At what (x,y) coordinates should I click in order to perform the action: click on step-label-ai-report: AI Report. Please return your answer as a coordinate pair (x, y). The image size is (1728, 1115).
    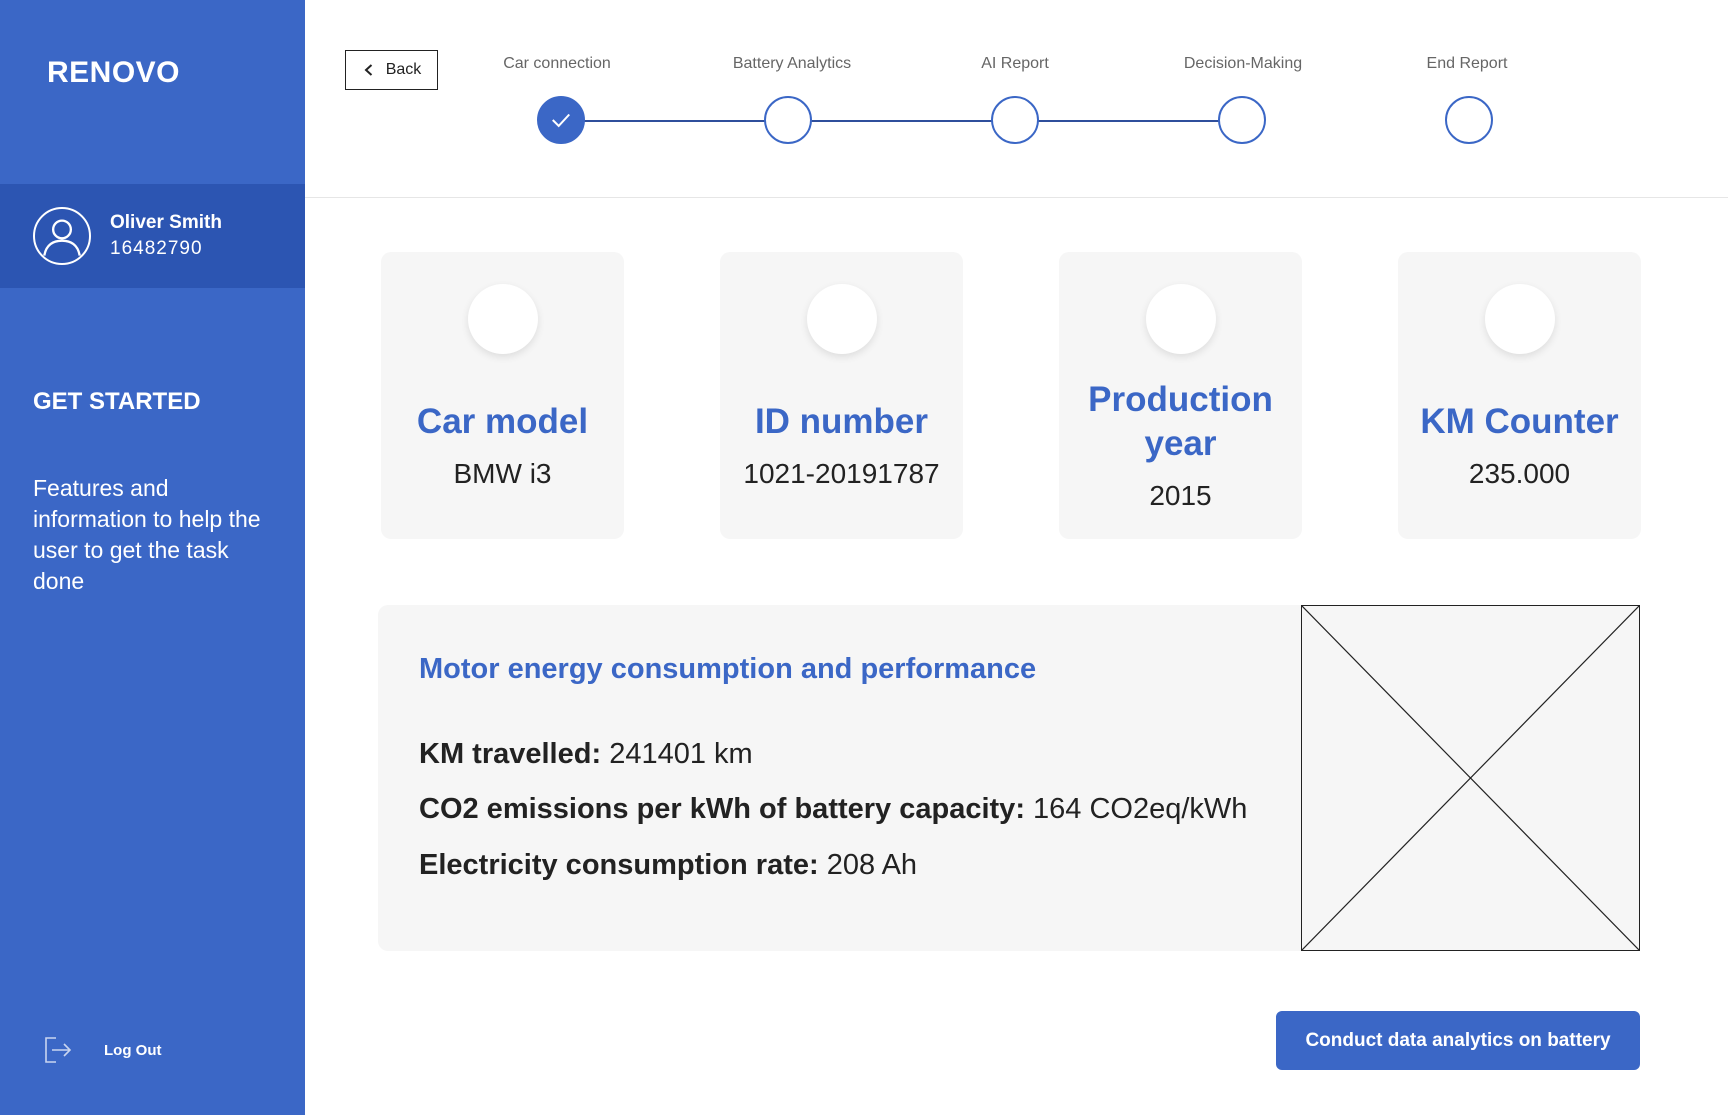
    Looking at the image, I should click on (1015, 63).